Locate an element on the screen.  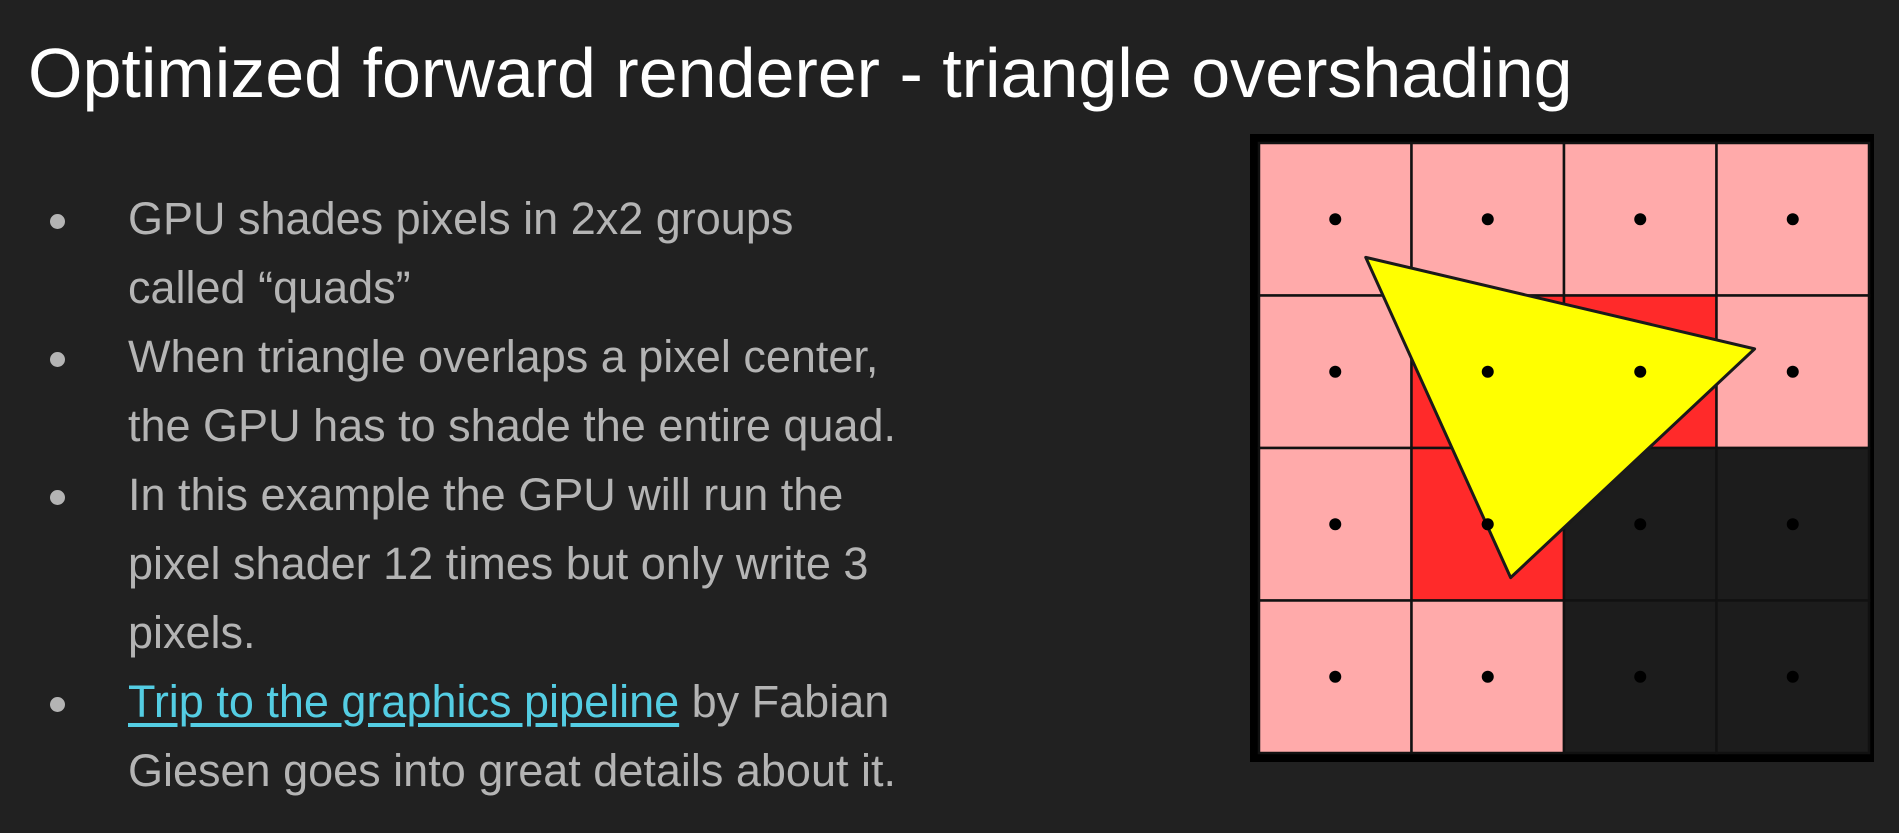
bullet-line: When triangle overlaps a pixel center, is located at coordinates (503, 356).